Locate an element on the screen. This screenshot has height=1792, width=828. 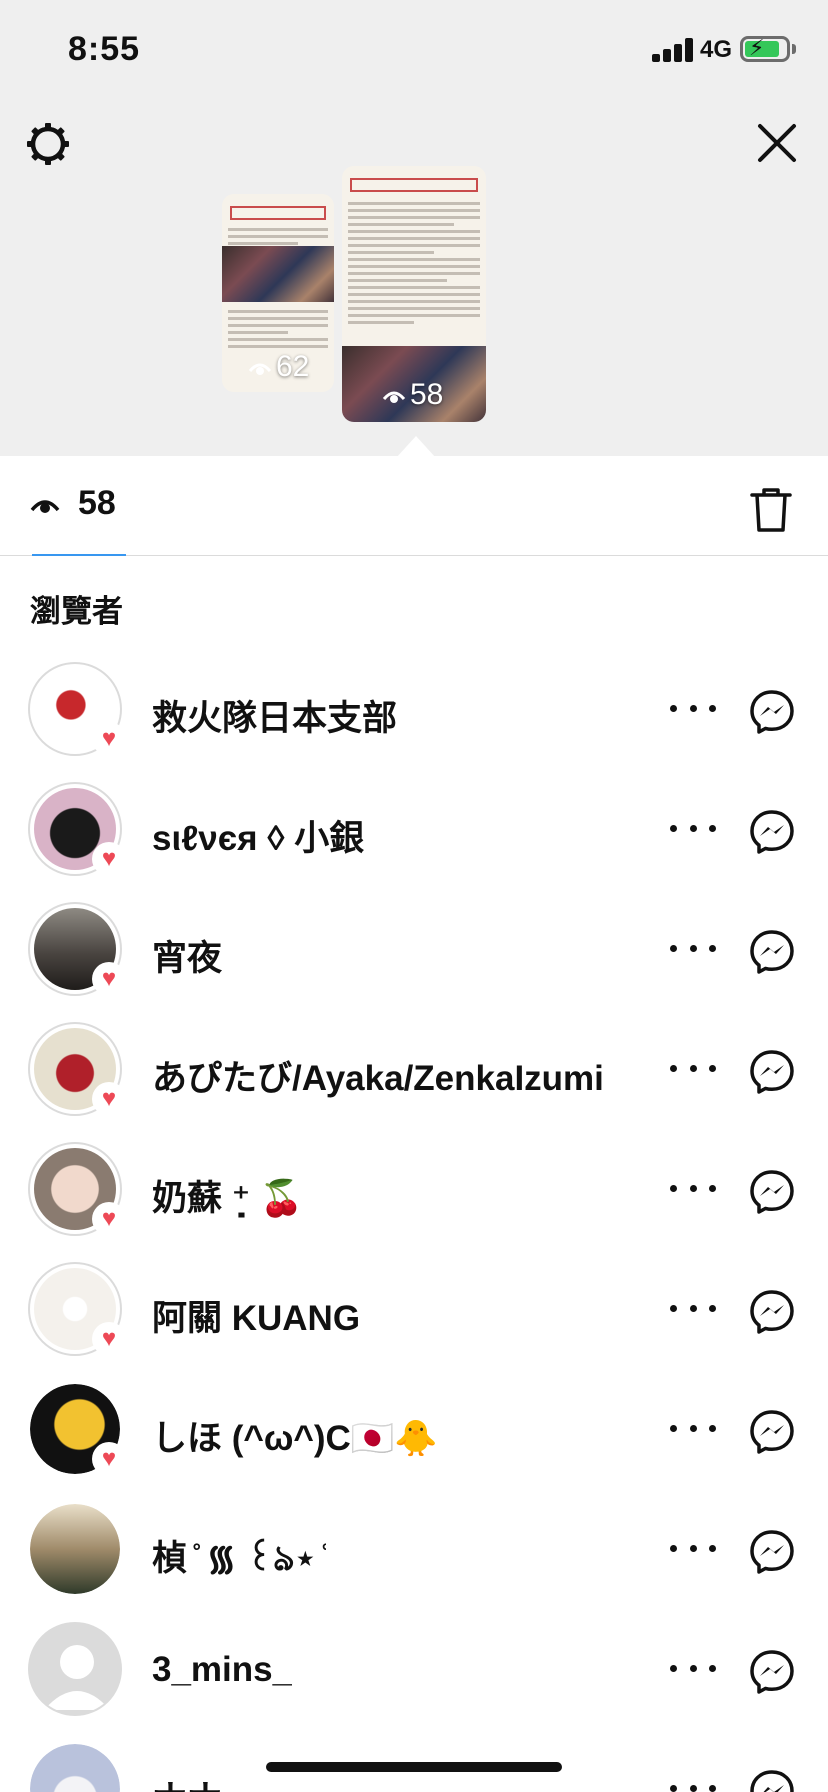
story-thumbnail-selected: 58 is located at coordinates (414, 294).